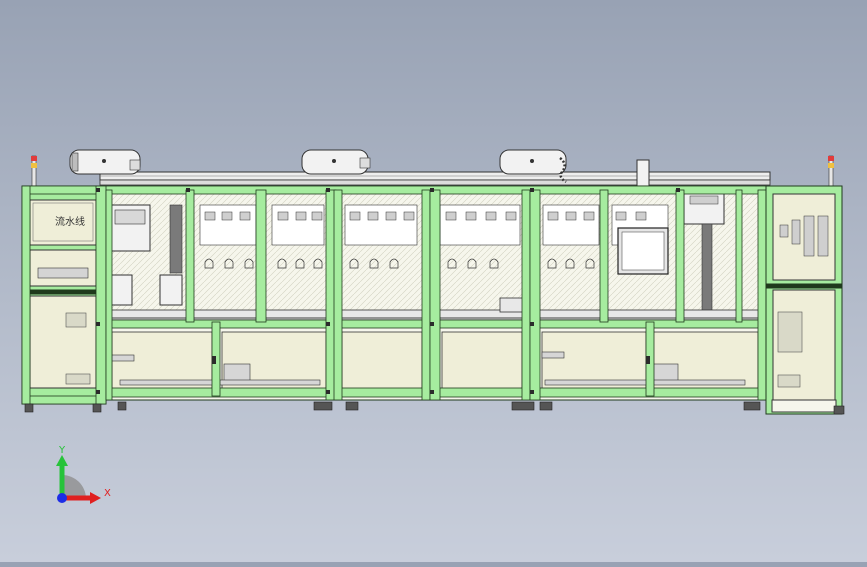 The image size is (867, 567). I want to click on signal-tower-right, so click(831, 171).